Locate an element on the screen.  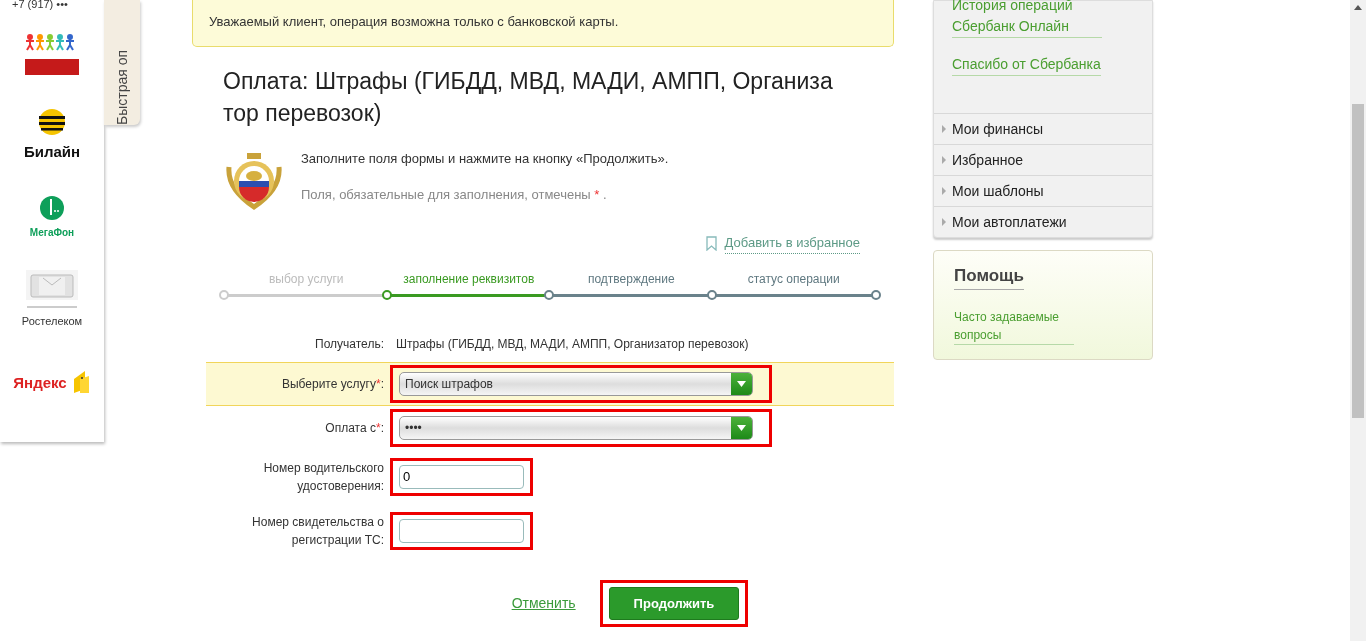
logo-text: Билайн is located at coordinates (52, 152).